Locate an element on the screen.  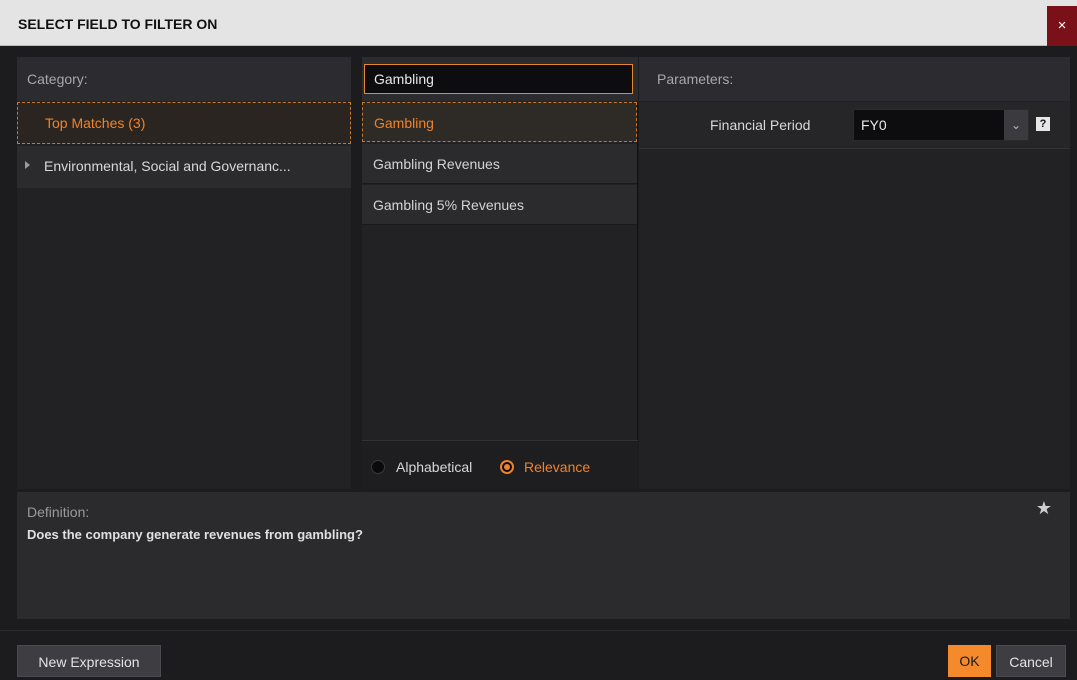
expand-arrow-icon is located at coordinates (27, 165).